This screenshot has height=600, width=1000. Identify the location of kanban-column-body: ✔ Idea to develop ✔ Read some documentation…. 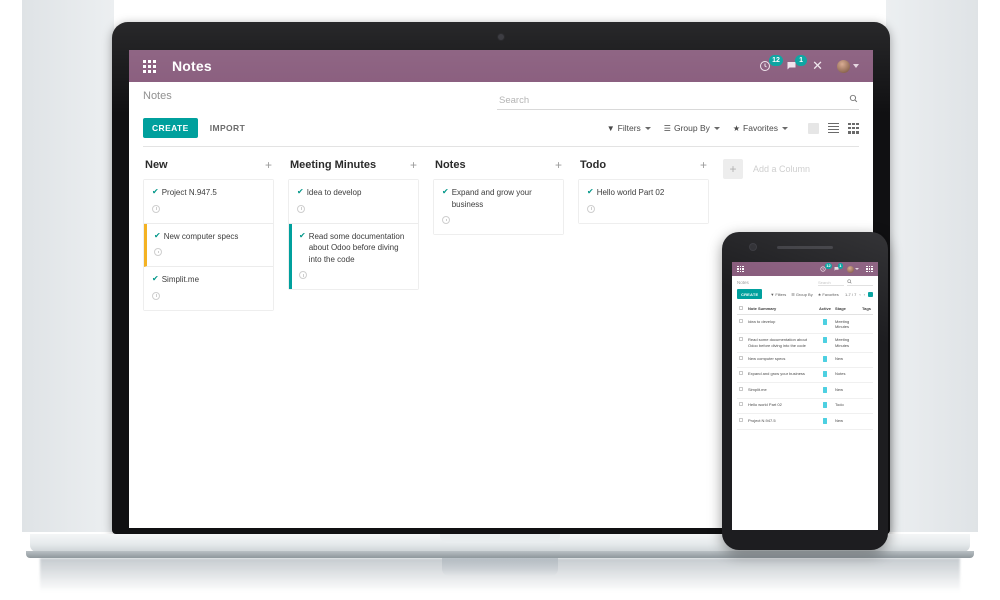
(353, 235).